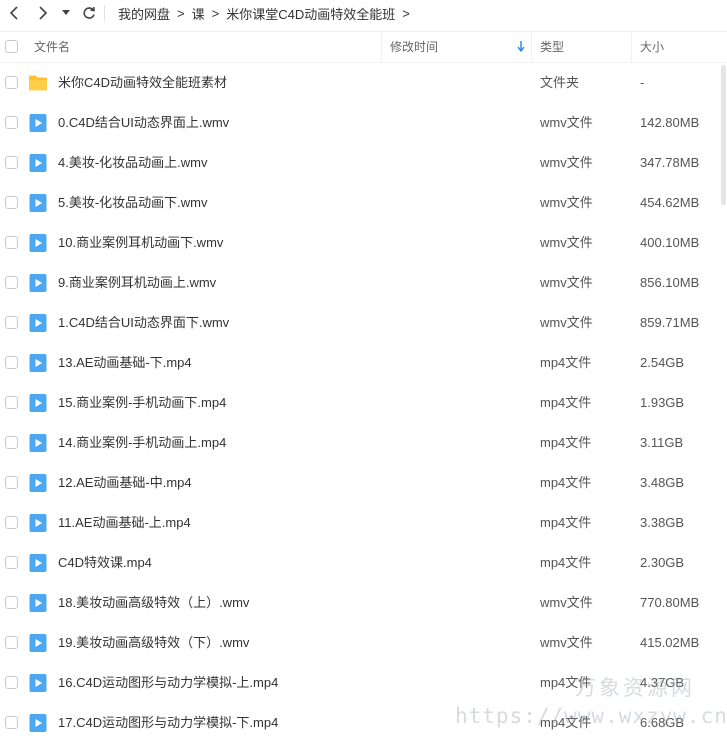 The height and width of the screenshot is (748, 727). Describe the element at coordinates (43, 13) in the screenshot. I see `forward-button` at that location.